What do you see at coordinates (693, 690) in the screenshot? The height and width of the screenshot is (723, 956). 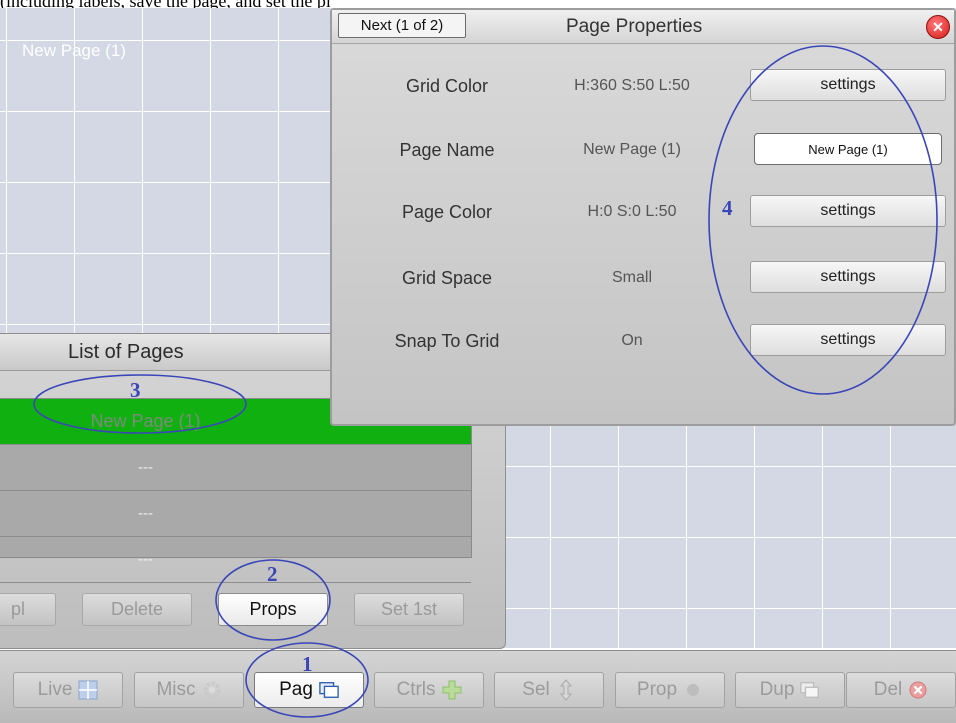 I see `dot-icon` at bounding box center [693, 690].